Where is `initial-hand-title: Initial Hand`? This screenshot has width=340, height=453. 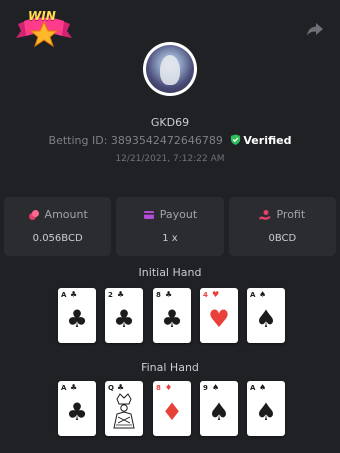 initial-hand-title: Initial Hand is located at coordinates (170, 272).